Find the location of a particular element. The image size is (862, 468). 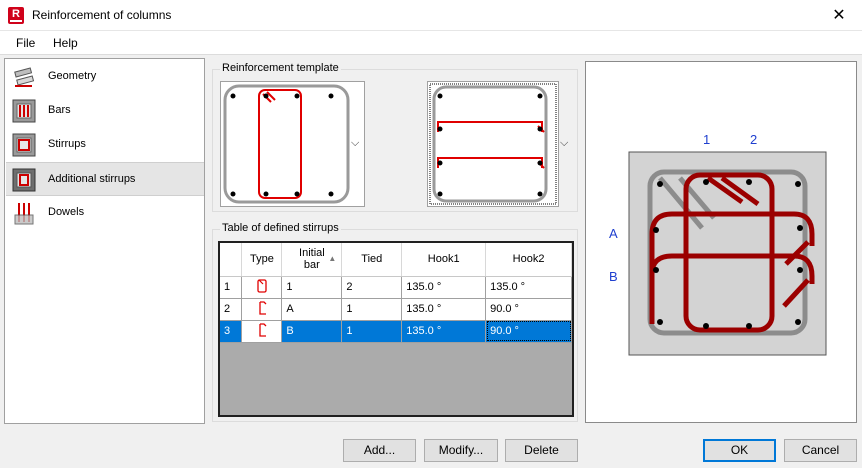

bars-icon is located at coordinates (24, 111).